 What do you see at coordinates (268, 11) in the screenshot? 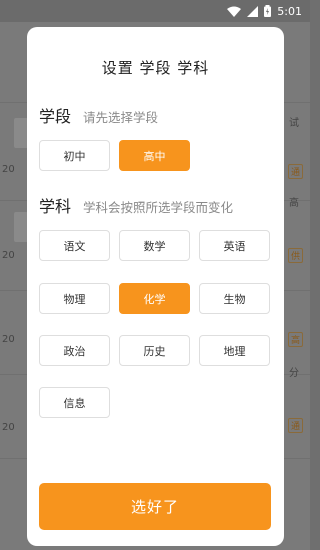
I see `battery-icon` at bounding box center [268, 11].